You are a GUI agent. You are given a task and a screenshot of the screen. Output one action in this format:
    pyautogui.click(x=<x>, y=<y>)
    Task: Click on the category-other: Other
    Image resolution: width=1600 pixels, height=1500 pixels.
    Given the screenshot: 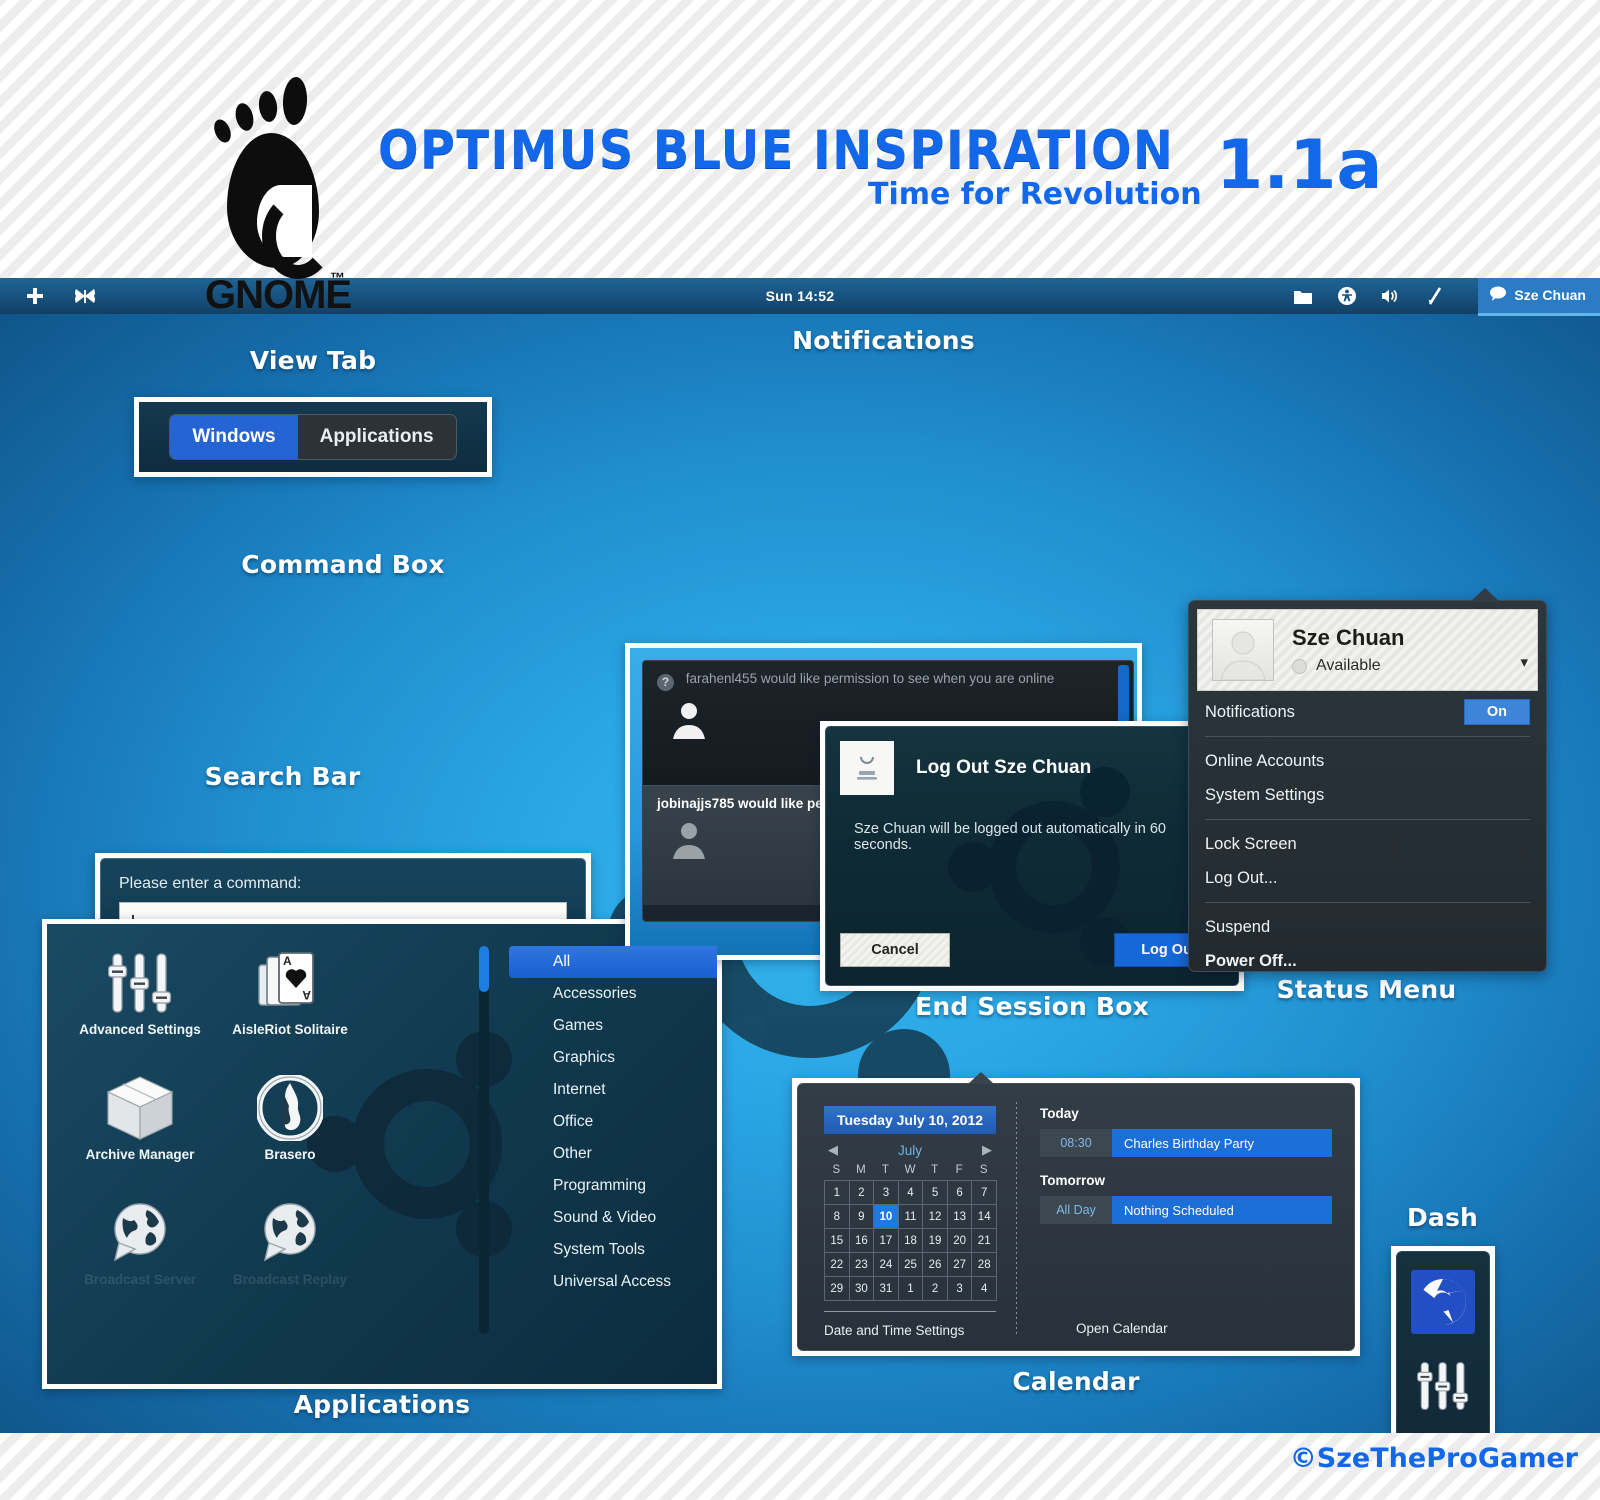 What is the action you would take?
    pyautogui.click(x=613, y=1154)
    